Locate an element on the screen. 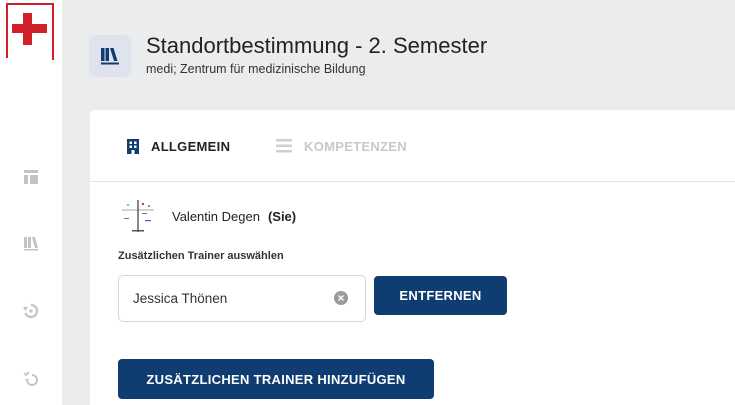 The width and height of the screenshot is (735, 405). logo-cross-horizontal is located at coordinates (29, 28).